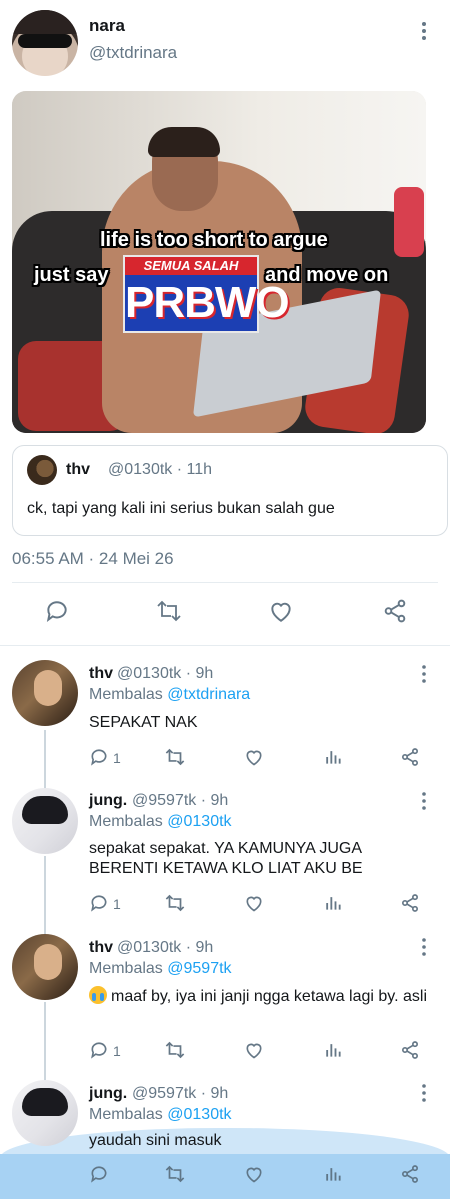 The width and height of the screenshot is (450, 1199). Describe the element at coordinates (225, 1176) in the screenshot. I see `bottom-action-bar` at that location.